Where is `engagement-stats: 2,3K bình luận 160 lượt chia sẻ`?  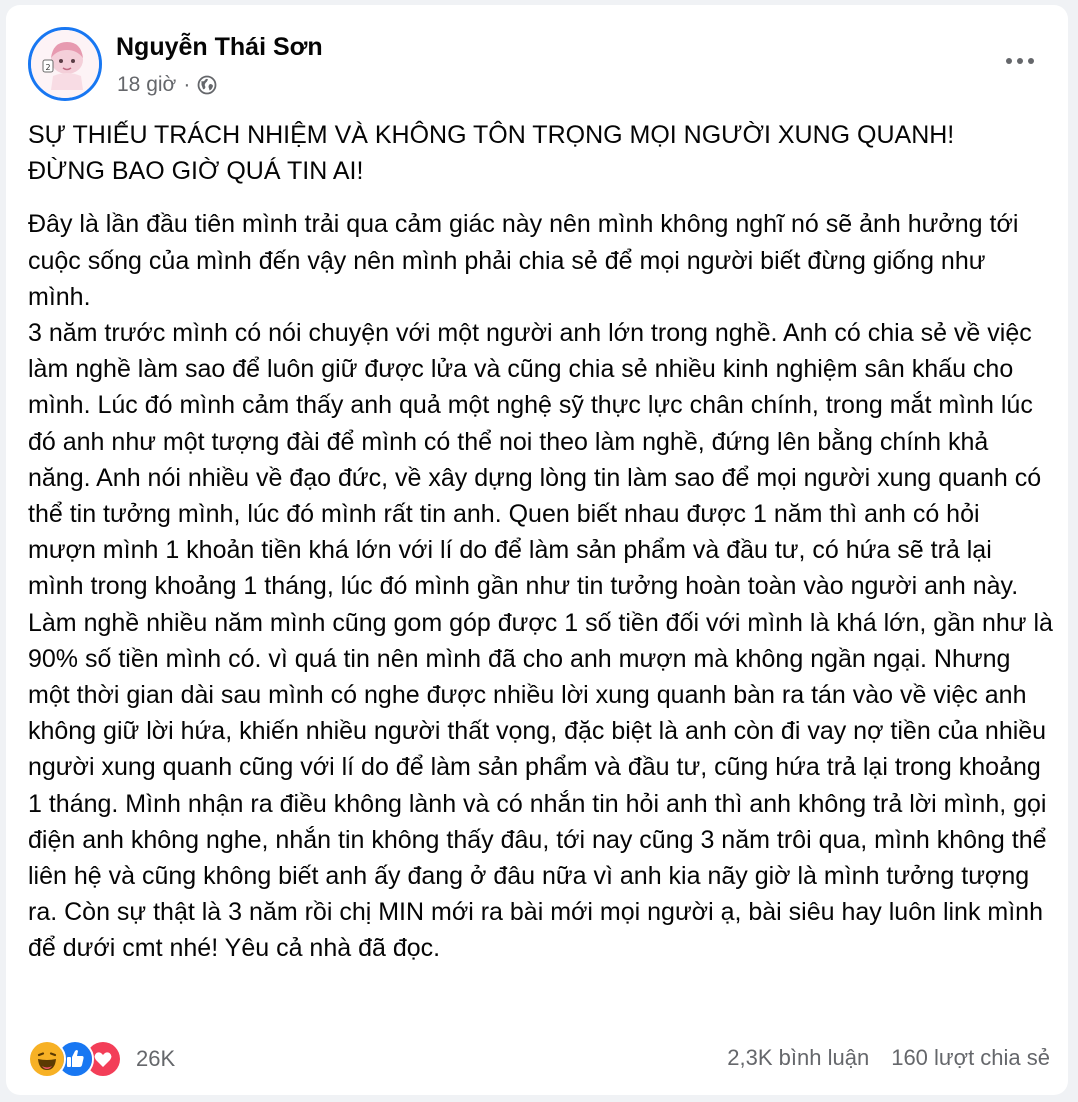
engagement-stats: 2,3K bình luận 160 lượt chia sẻ is located at coordinates (888, 1058).